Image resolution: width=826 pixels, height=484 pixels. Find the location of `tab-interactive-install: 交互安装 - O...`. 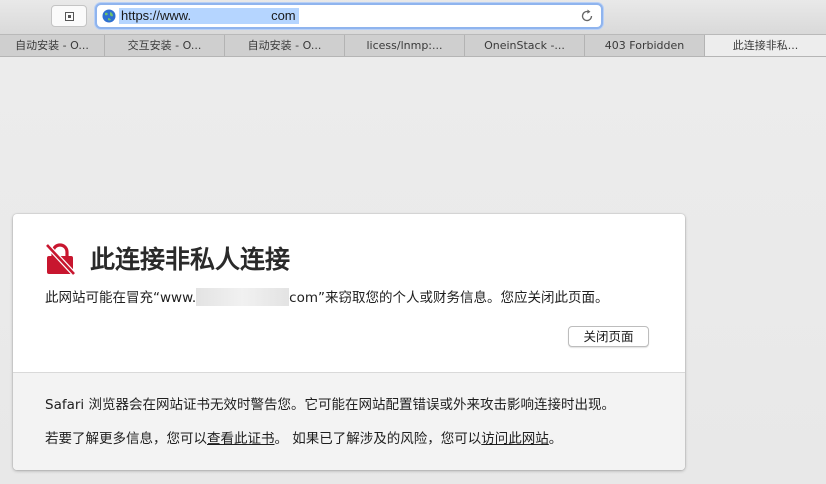

tab-interactive-install: 交互安装 - O... is located at coordinates (165, 45).